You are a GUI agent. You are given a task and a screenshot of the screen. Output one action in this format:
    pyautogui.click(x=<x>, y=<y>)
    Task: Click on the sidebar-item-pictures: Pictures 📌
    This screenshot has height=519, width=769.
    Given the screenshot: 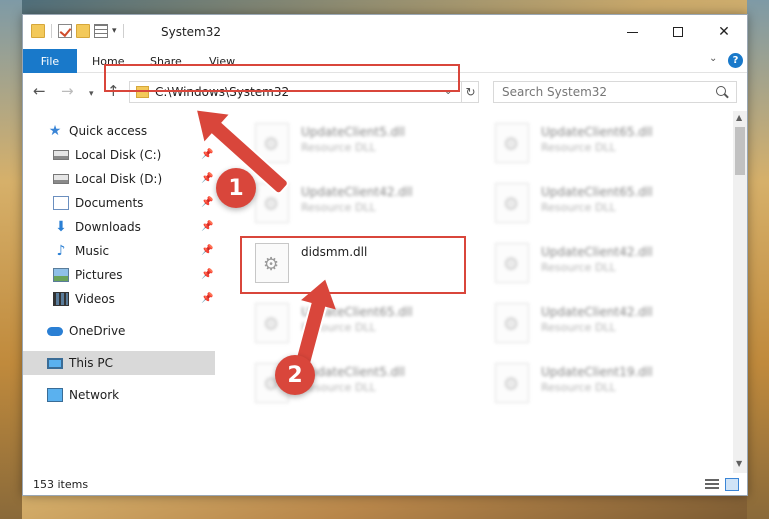 What is the action you would take?
    pyautogui.click(x=119, y=275)
    